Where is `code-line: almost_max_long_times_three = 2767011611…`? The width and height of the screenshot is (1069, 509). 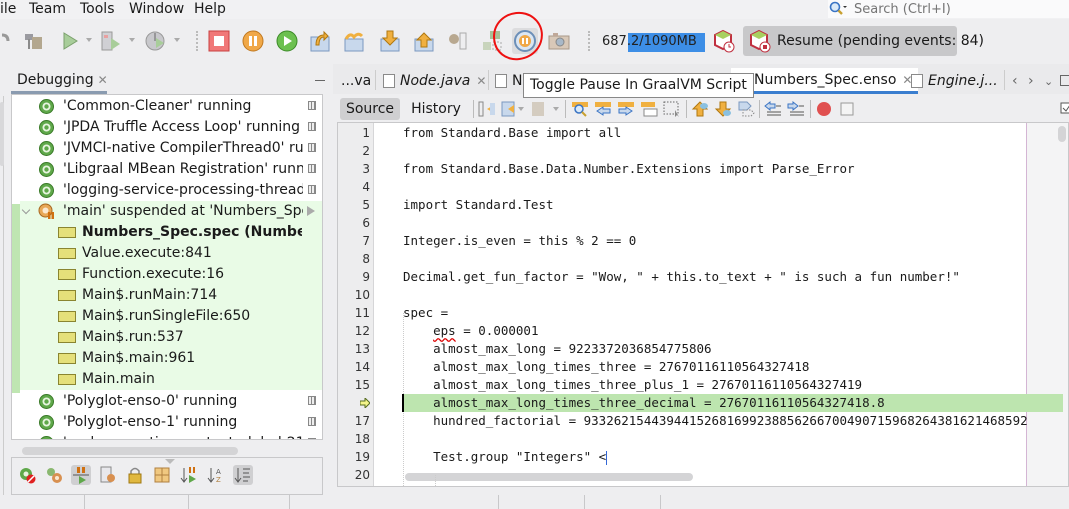 code-line: almost_max_long_times_three = 2767011611… is located at coordinates (606, 367).